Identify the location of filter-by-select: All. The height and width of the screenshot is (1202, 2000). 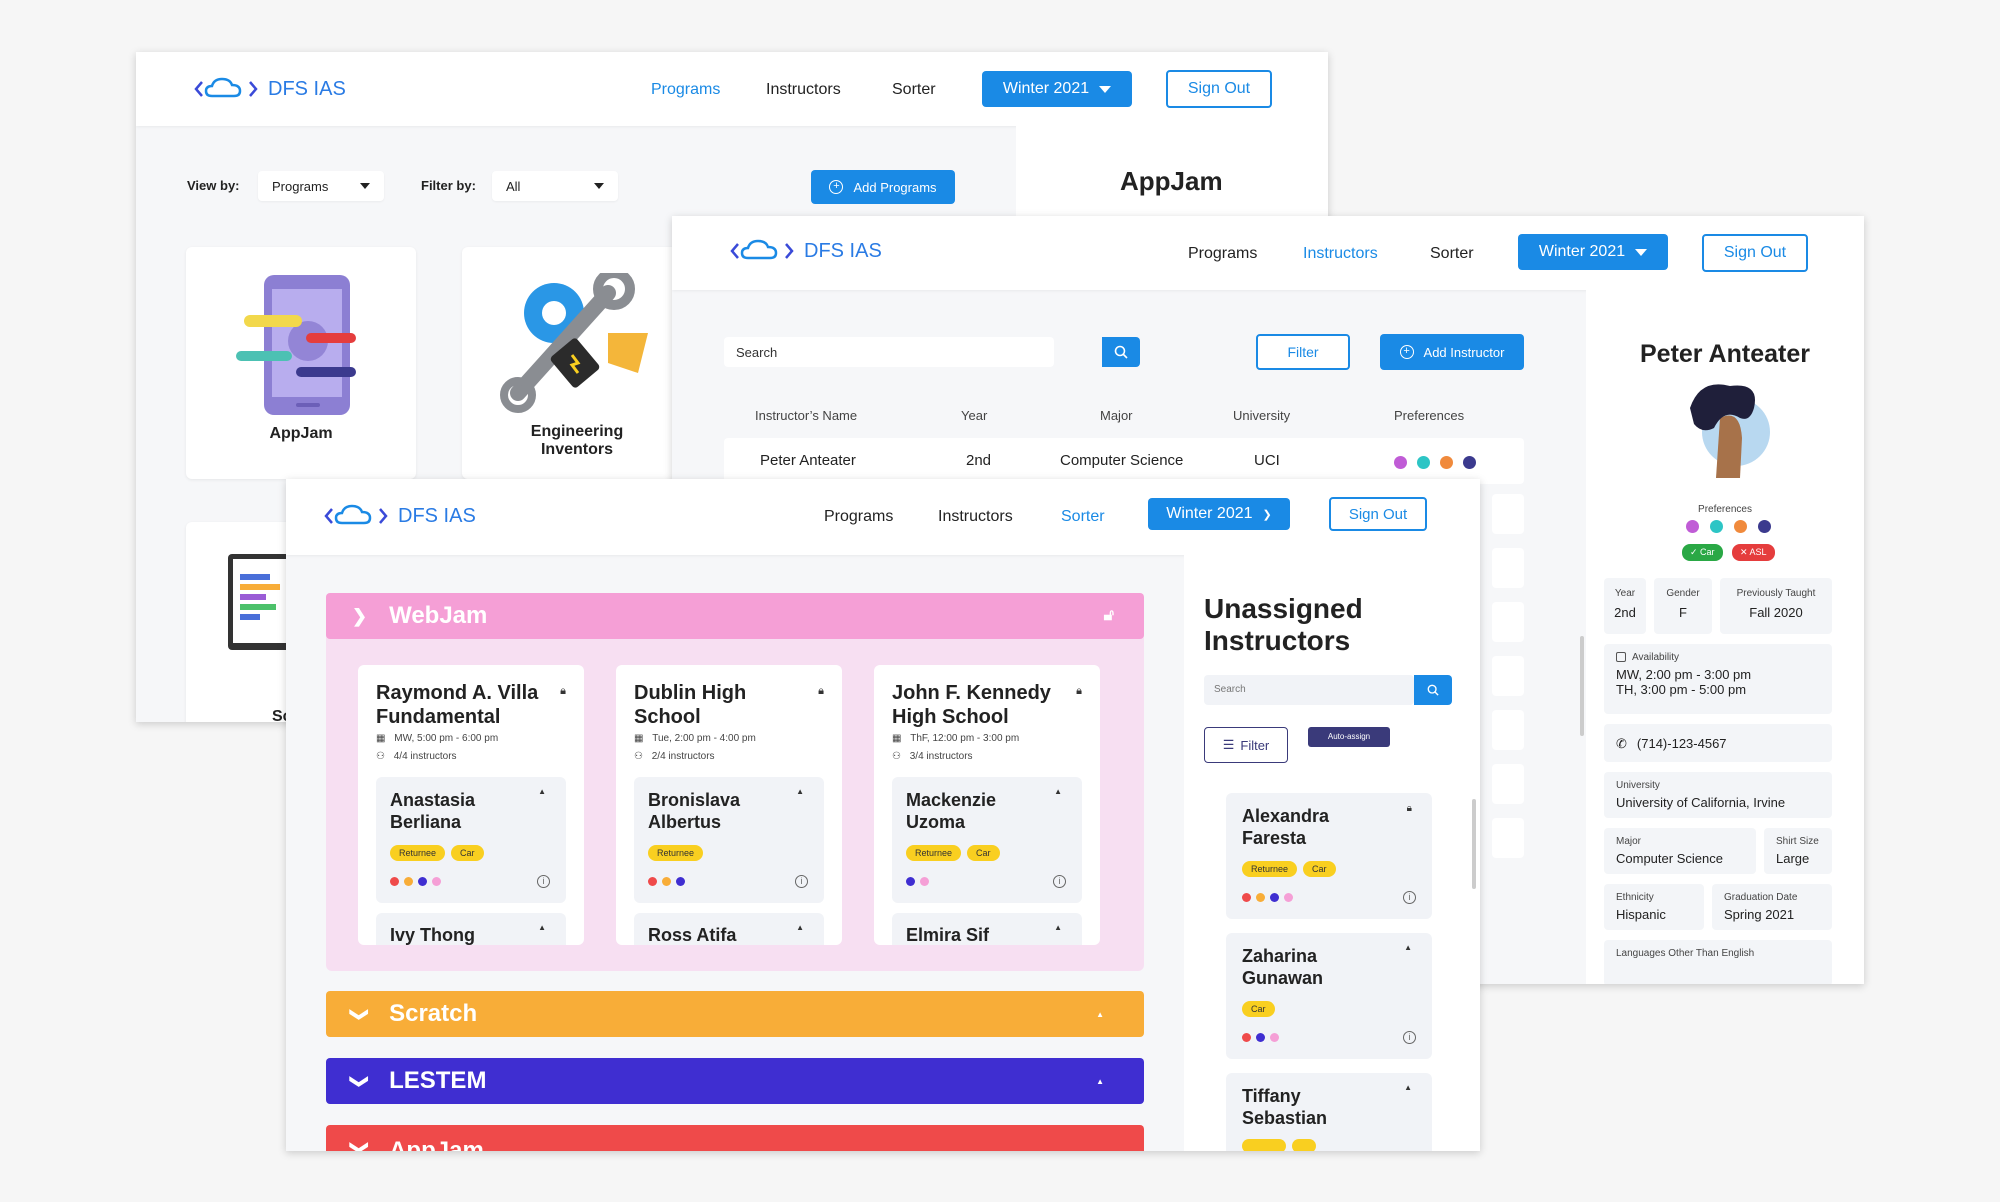
(555, 186).